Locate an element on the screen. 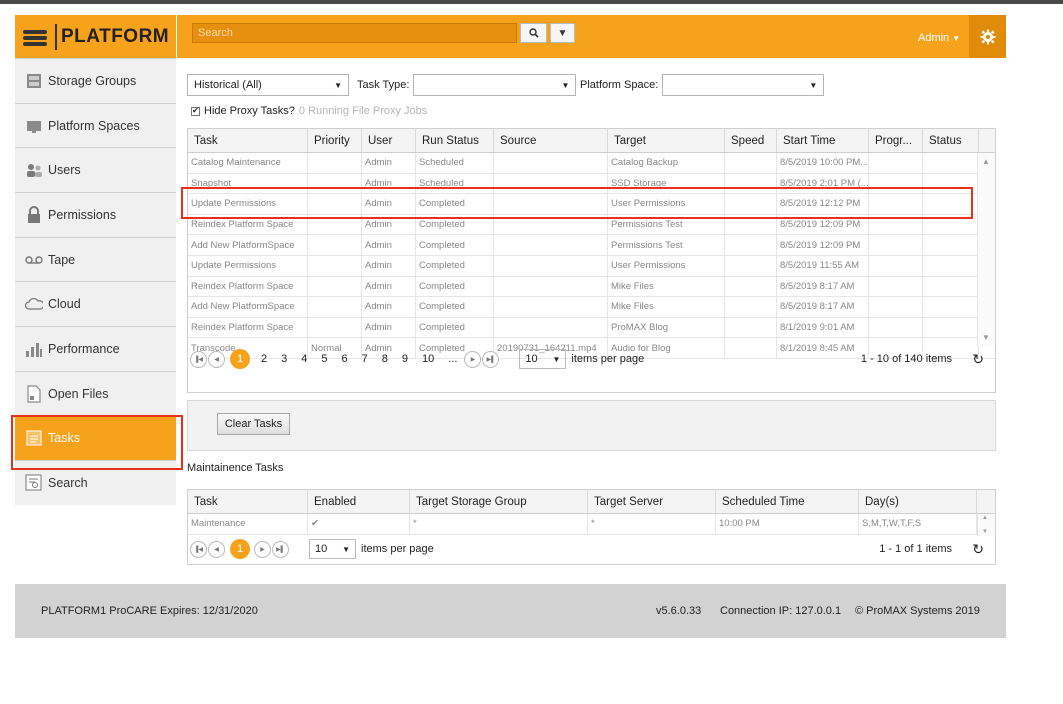  column-header: Priority is located at coordinates (335, 140).